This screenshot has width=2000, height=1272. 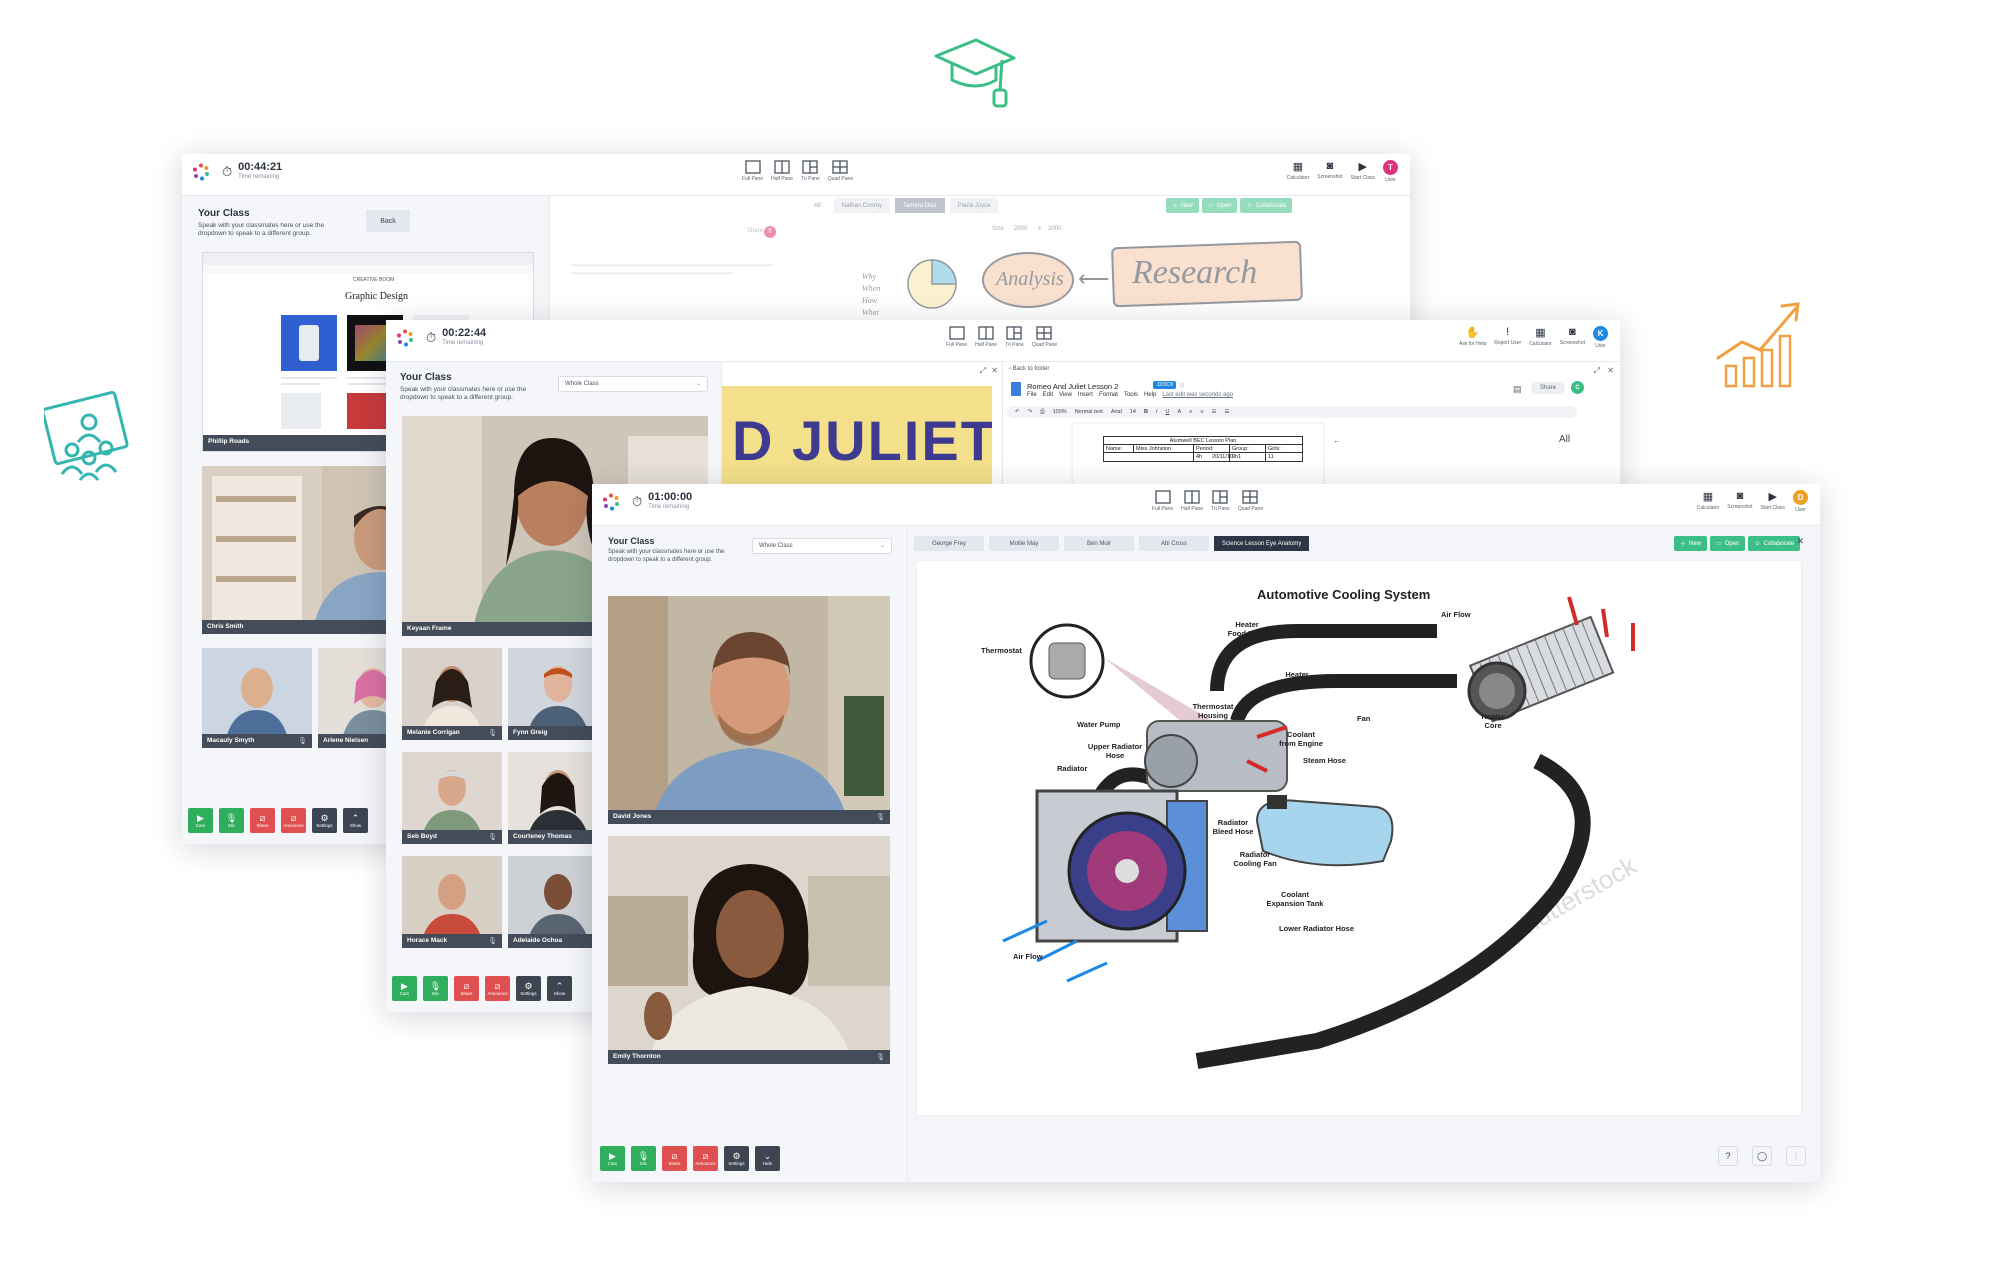 What do you see at coordinates (1201, 412) in the screenshot?
I see `align-center-icon: ≡` at bounding box center [1201, 412].